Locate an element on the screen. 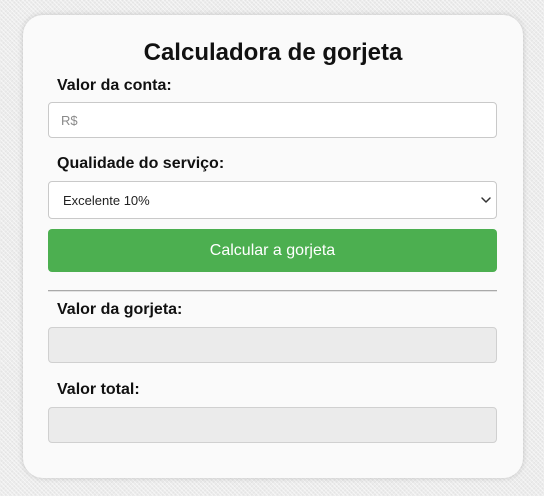 This screenshot has height=496, width=544. calculate-tip-button: Calcular a gorjeta is located at coordinates (272, 250).